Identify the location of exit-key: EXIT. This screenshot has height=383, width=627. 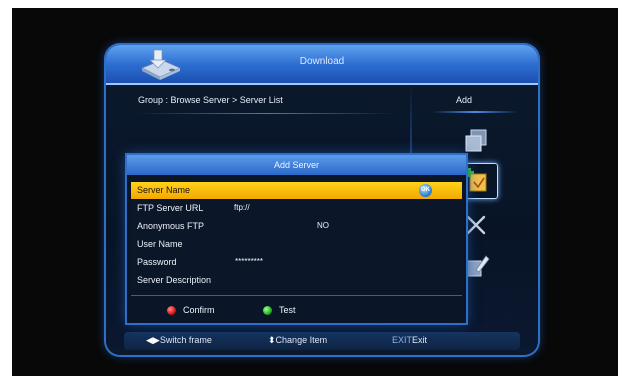
(402, 340).